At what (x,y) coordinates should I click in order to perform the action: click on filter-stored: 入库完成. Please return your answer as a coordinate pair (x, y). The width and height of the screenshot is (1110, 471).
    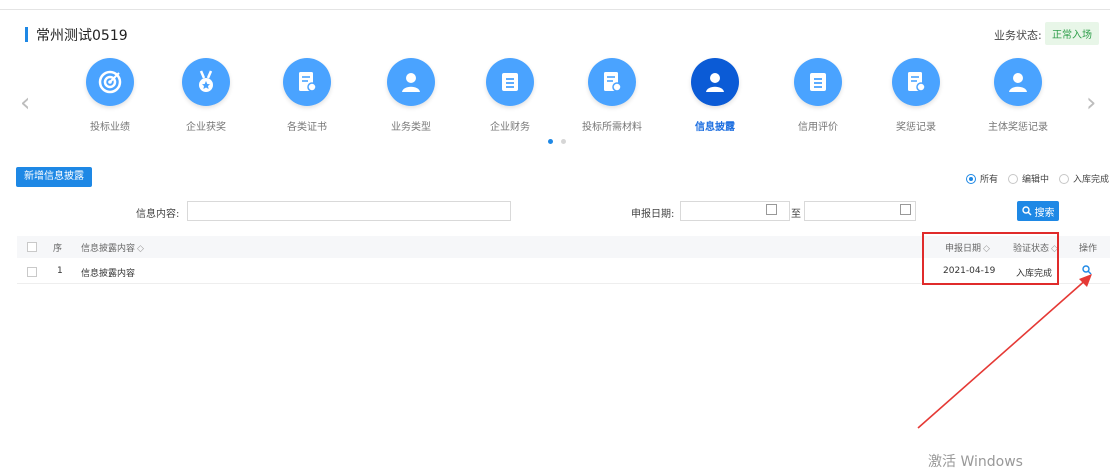
    Looking at the image, I should click on (1084, 178).